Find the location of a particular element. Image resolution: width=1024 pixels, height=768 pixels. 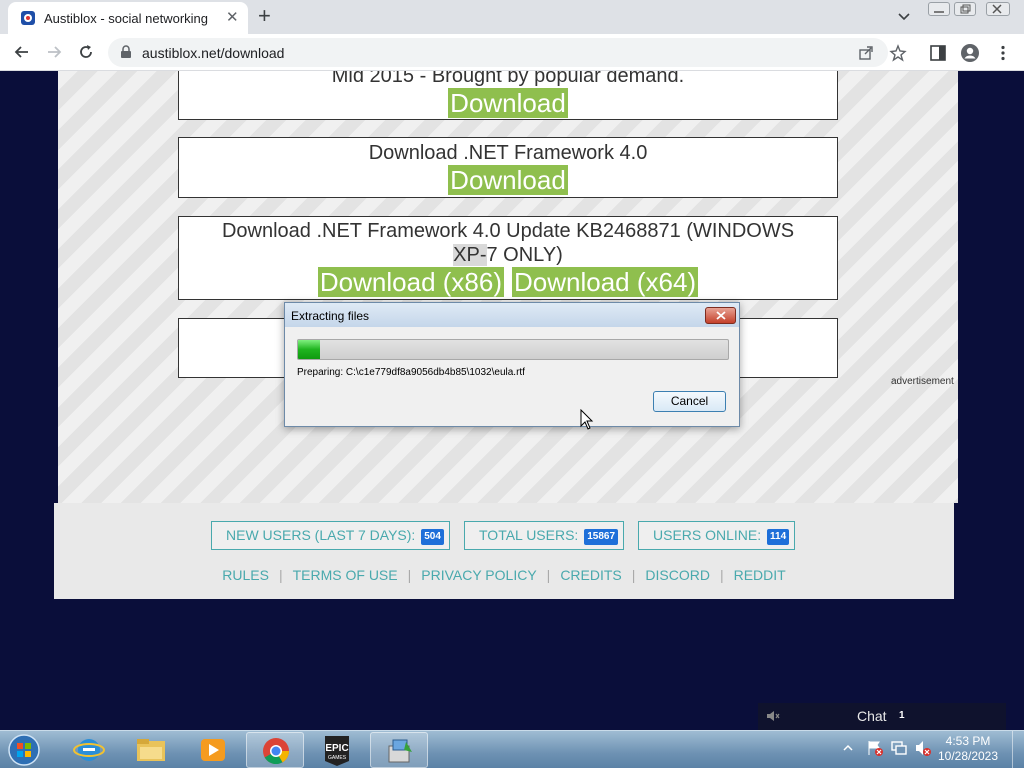

footer-link-reddit: REDDIT is located at coordinates (760, 575).